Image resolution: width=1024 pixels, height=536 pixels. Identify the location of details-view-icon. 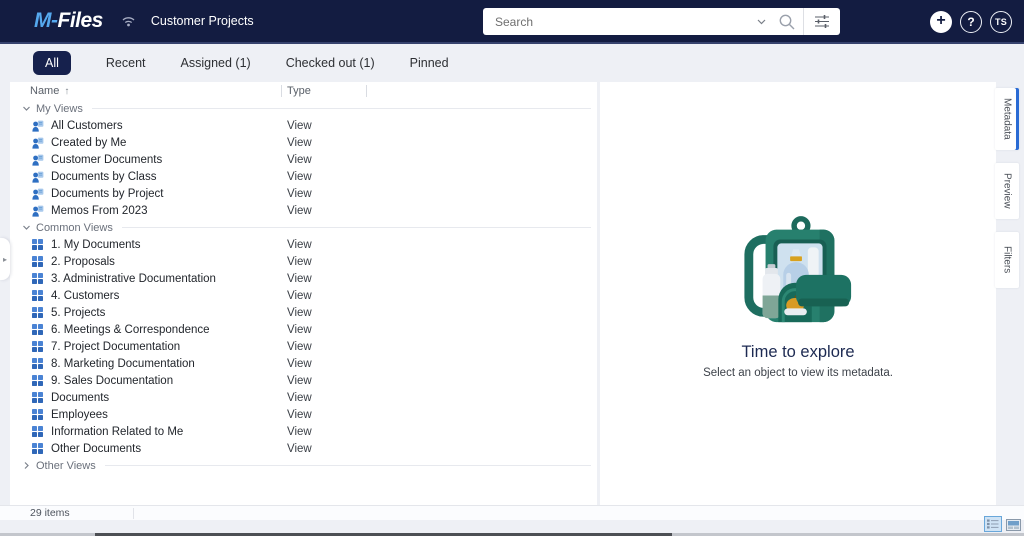
(993, 524).